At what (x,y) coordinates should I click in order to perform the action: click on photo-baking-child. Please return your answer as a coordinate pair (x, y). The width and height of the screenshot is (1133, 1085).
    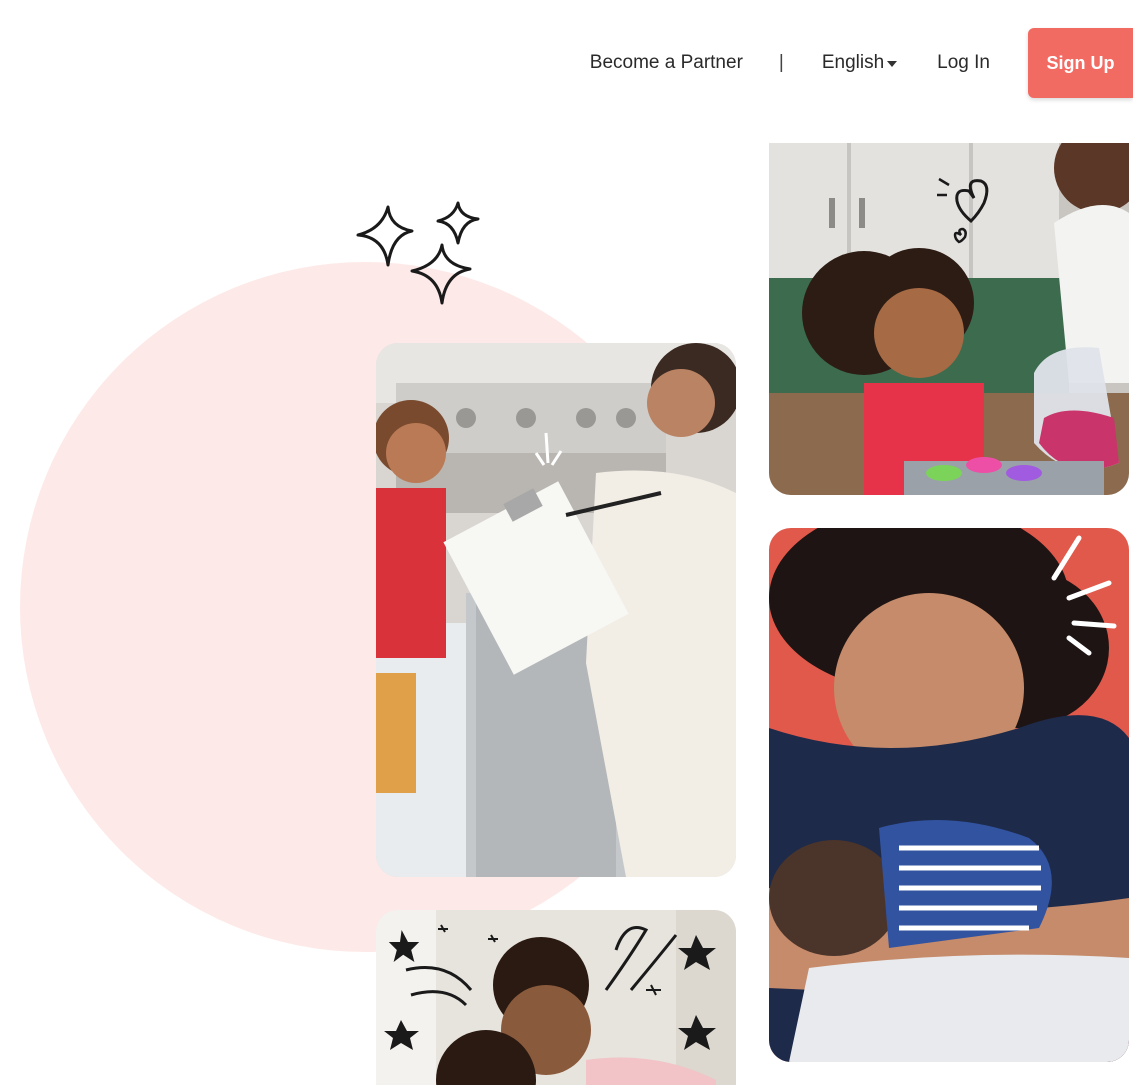
    Looking at the image, I should click on (949, 319).